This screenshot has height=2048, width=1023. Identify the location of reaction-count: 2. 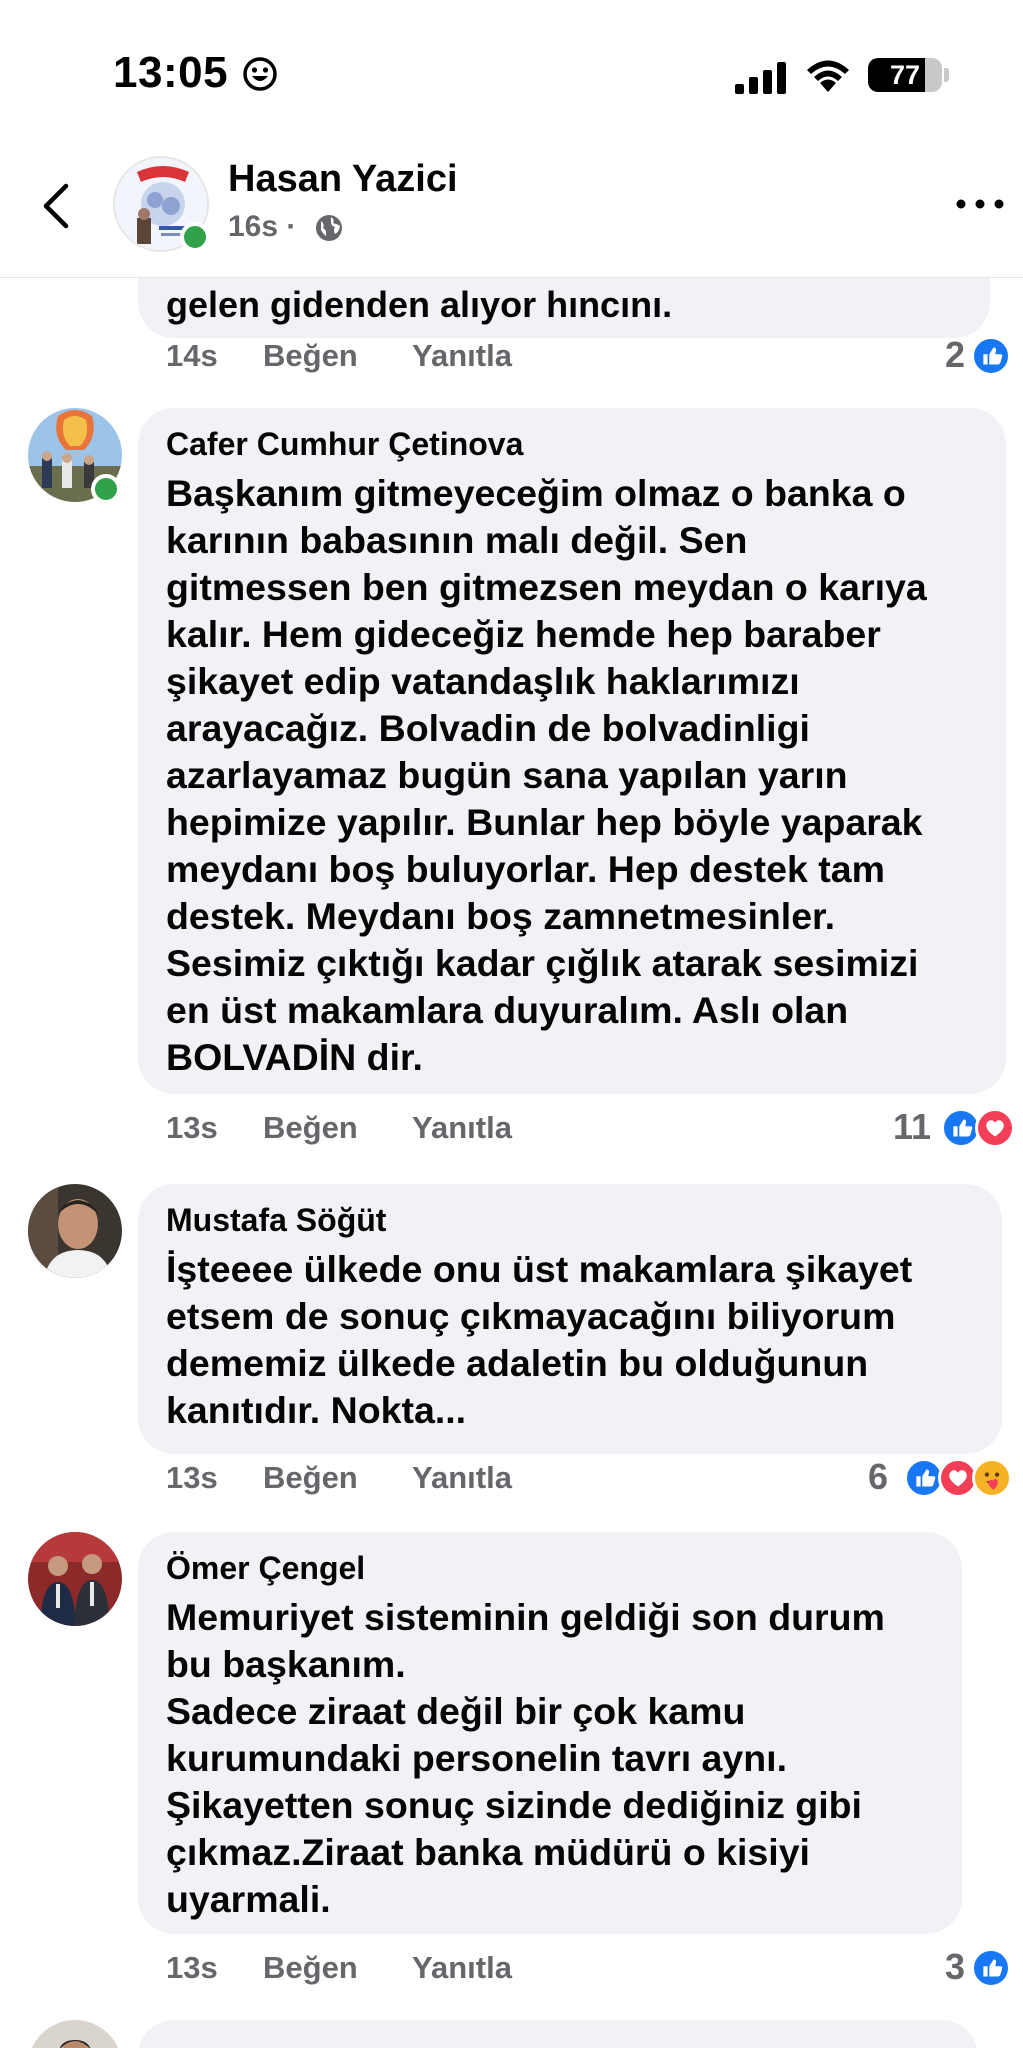
(955, 354).